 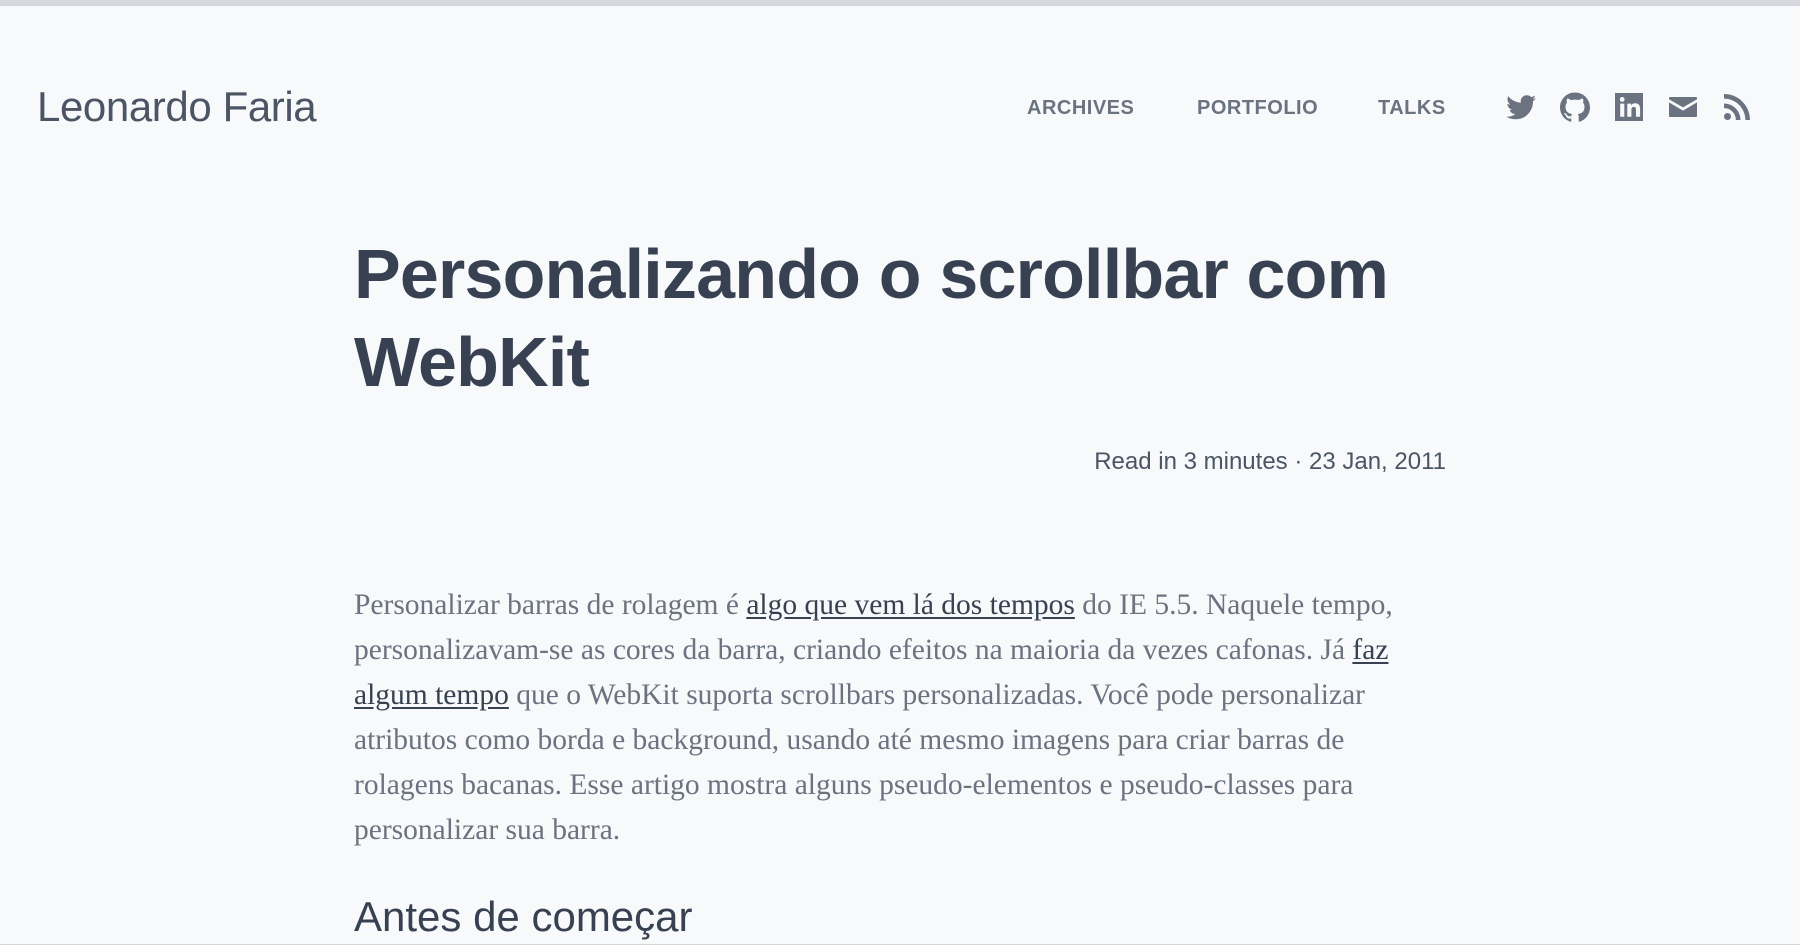 What do you see at coordinates (871, 318) in the screenshot?
I see `post-title: Personalizando o scrollbar com WebKit` at bounding box center [871, 318].